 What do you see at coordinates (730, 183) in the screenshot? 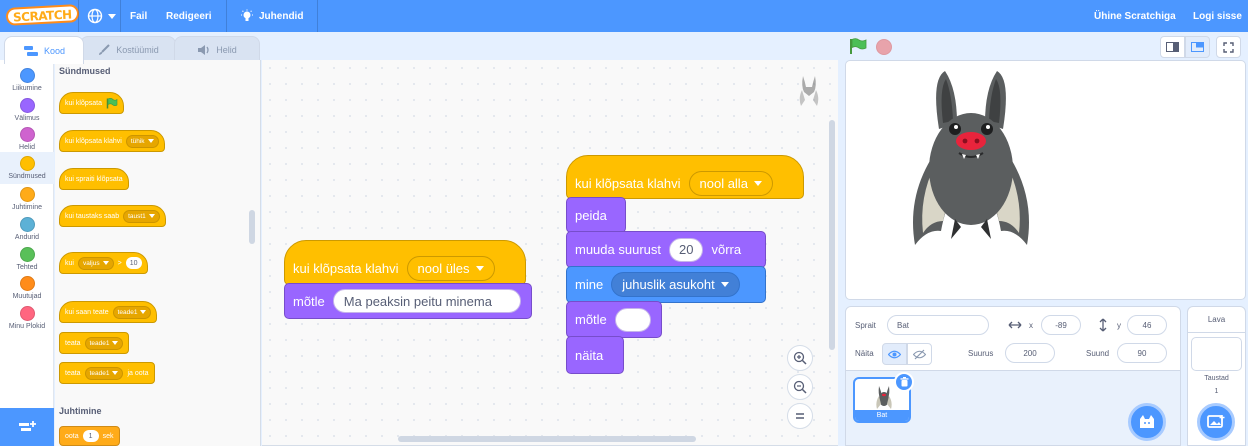
I see `key-dropdown: nool alla` at bounding box center [730, 183].